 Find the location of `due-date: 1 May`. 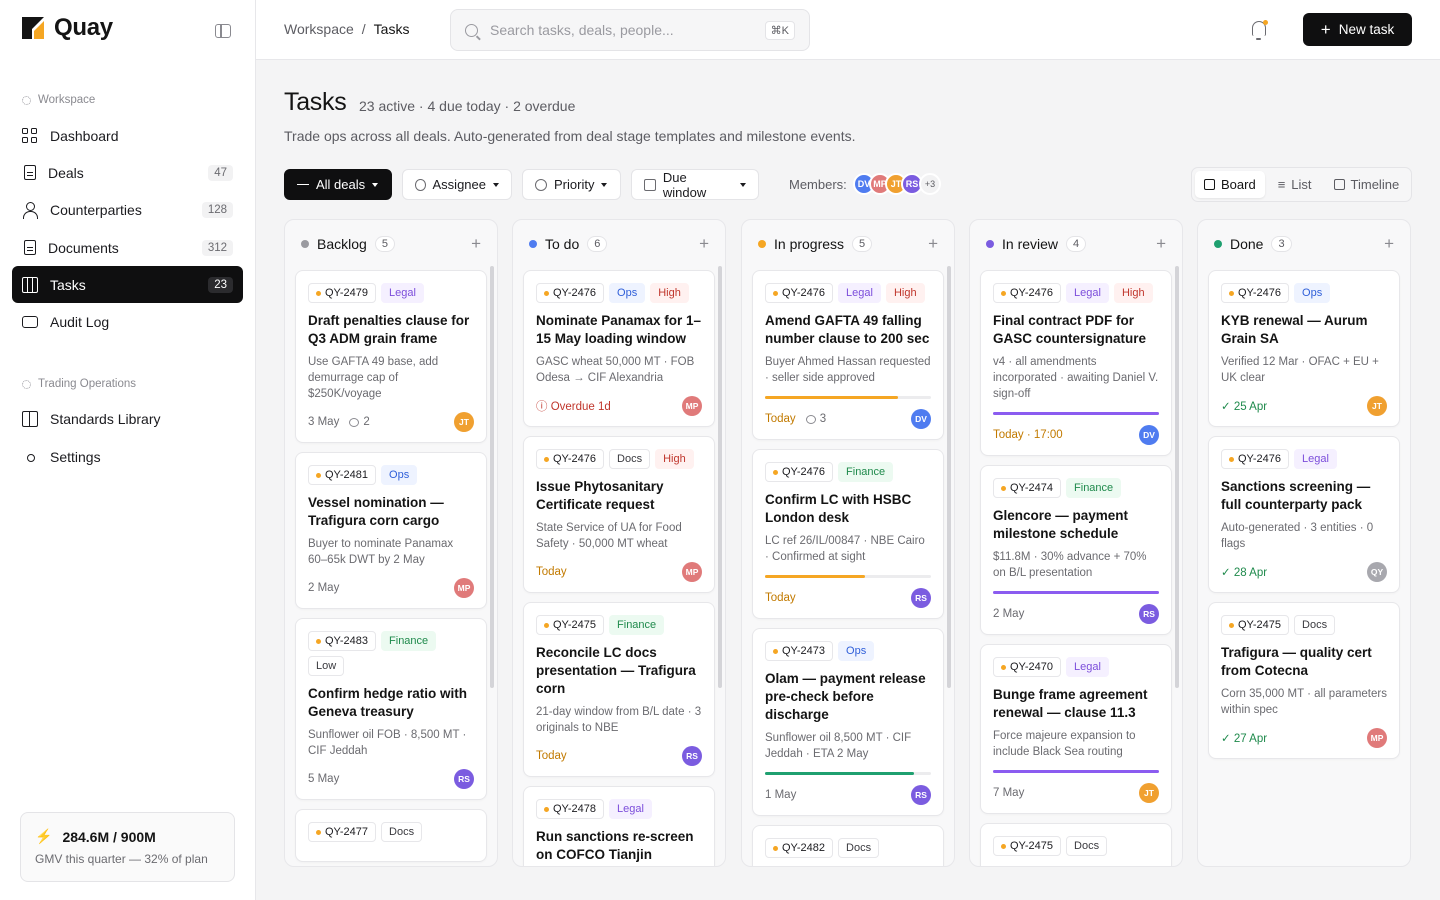

due-date: 1 May is located at coordinates (781, 795).